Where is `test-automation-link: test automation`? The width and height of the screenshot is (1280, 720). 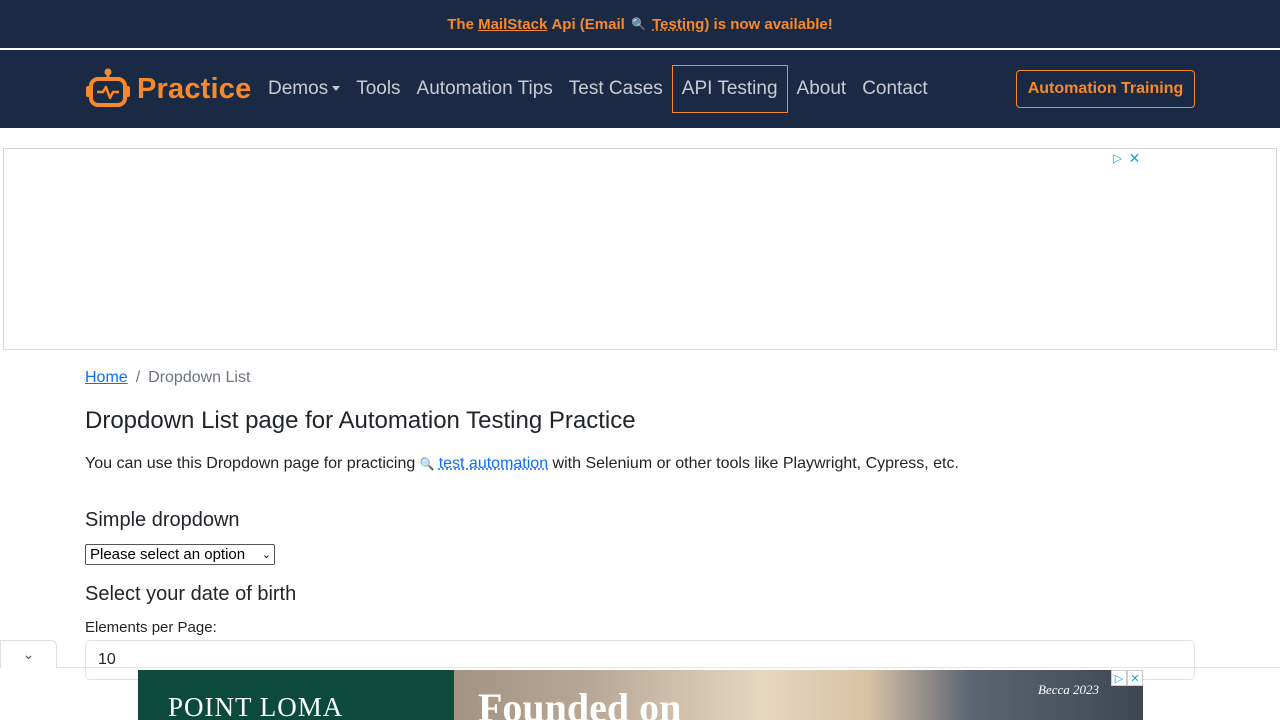
test-automation-link: test automation is located at coordinates (493, 463).